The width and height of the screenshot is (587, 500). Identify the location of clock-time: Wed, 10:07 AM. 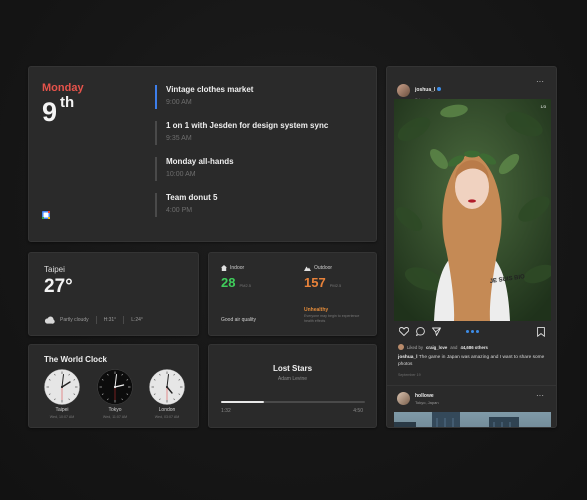
(62, 417).